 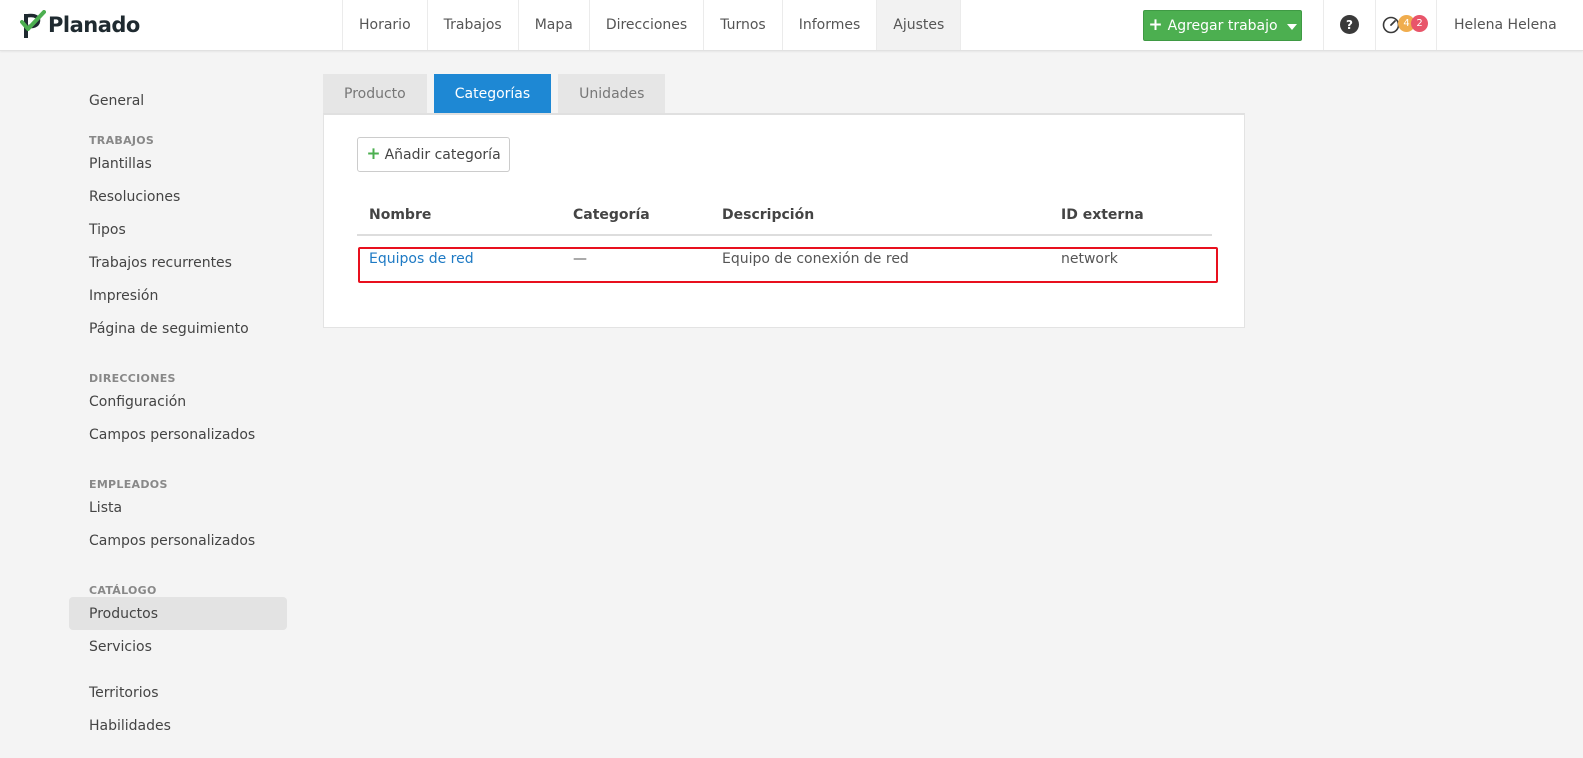 I want to click on add-category-button: + Añadir categoría, so click(x=433, y=154).